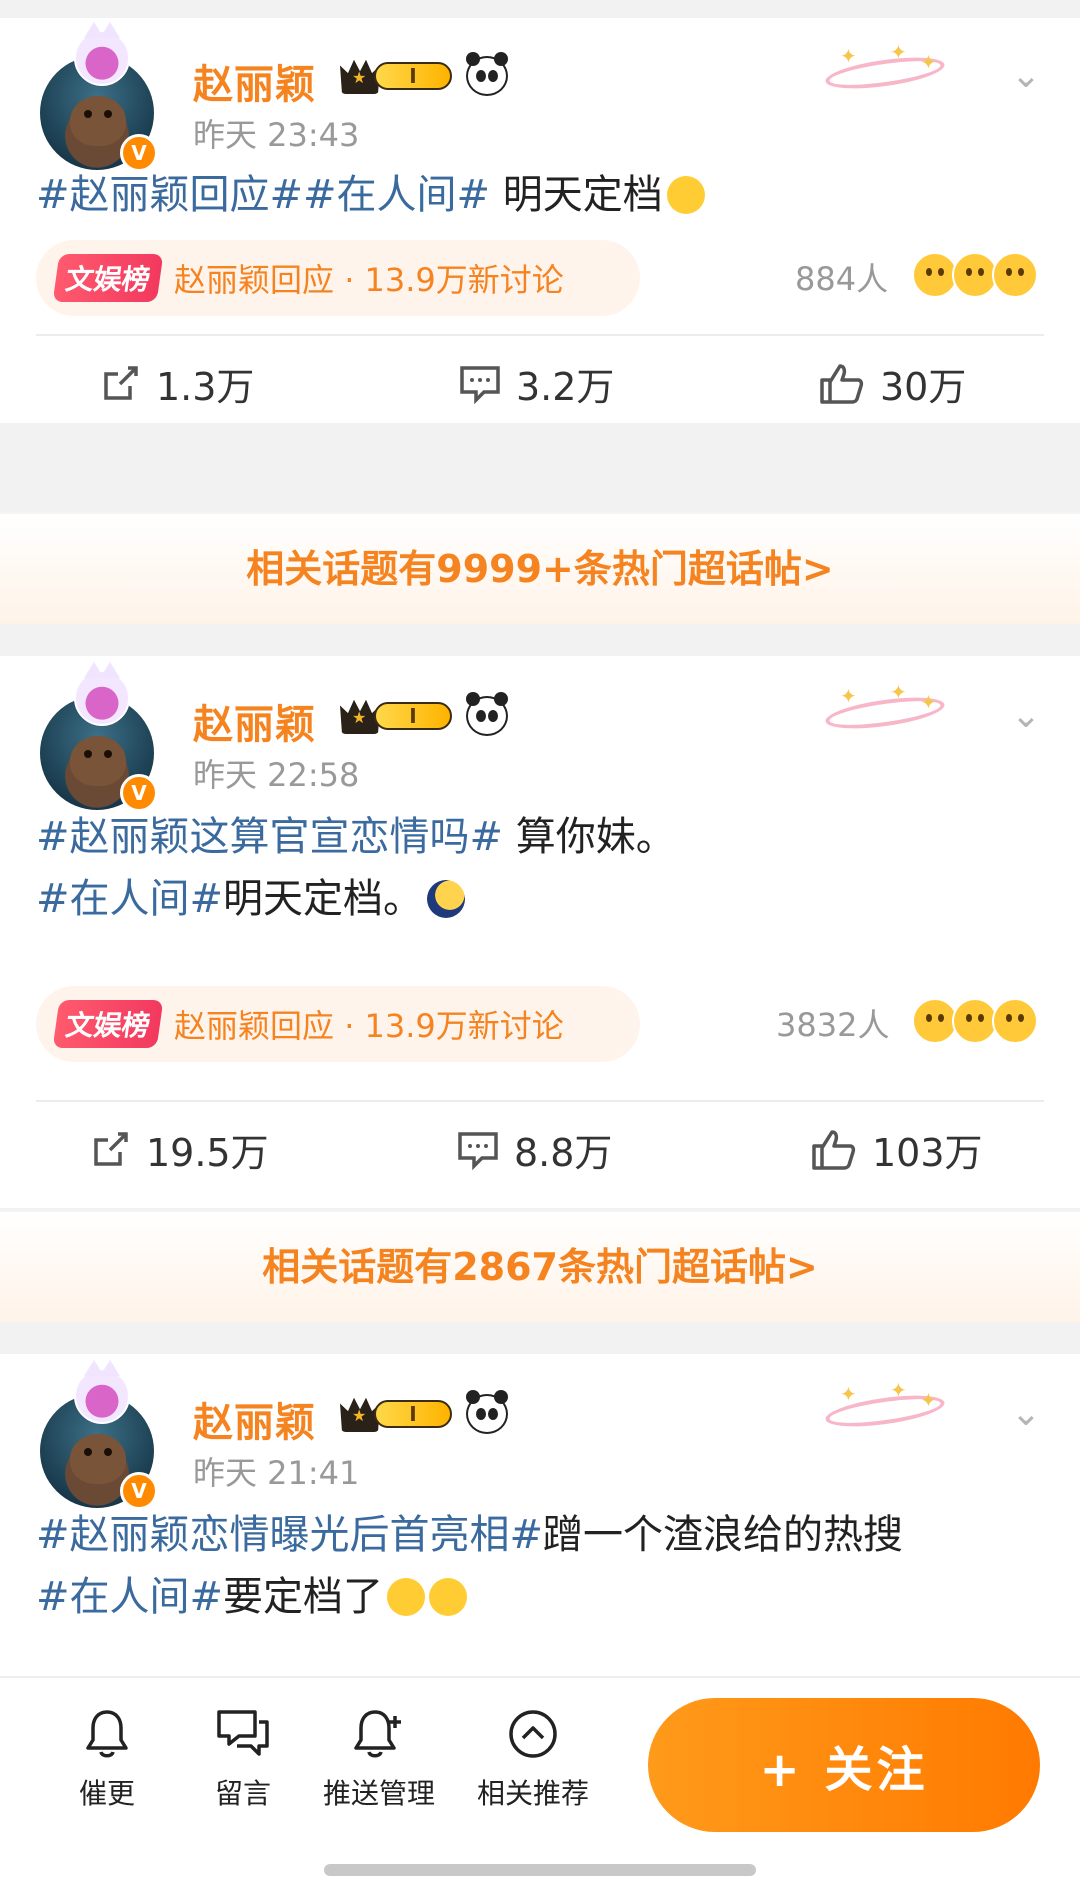 The height and width of the screenshot is (1894, 1080). Describe the element at coordinates (205, 387) in the screenshot. I see `repost-count: 1.3万` at that location.